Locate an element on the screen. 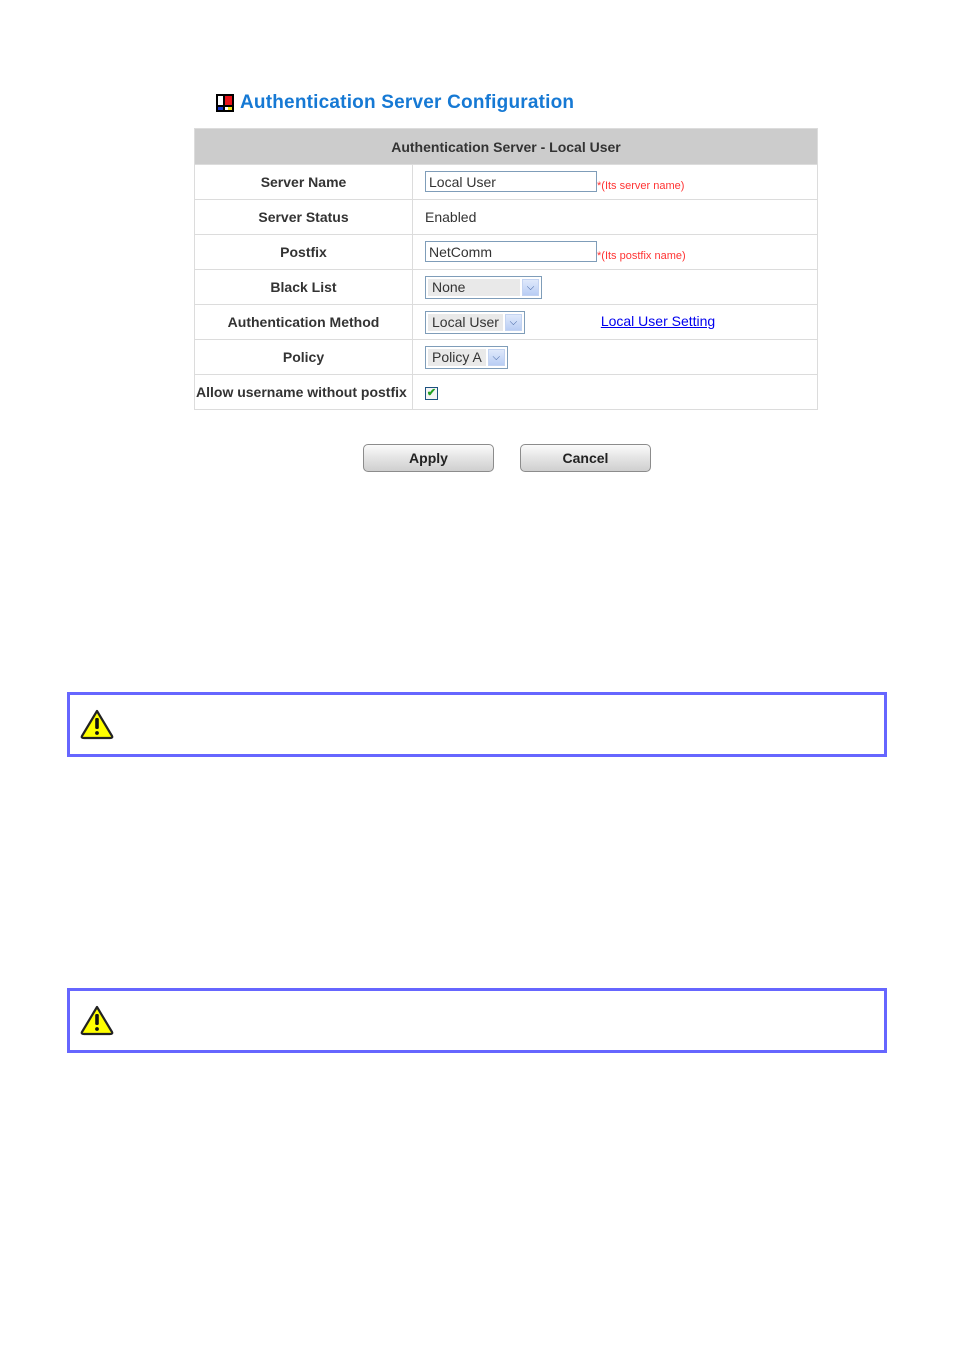 The image size is (954, 1350). auth-method-select: Local User ⌵ is located at coordinates (475, 322).